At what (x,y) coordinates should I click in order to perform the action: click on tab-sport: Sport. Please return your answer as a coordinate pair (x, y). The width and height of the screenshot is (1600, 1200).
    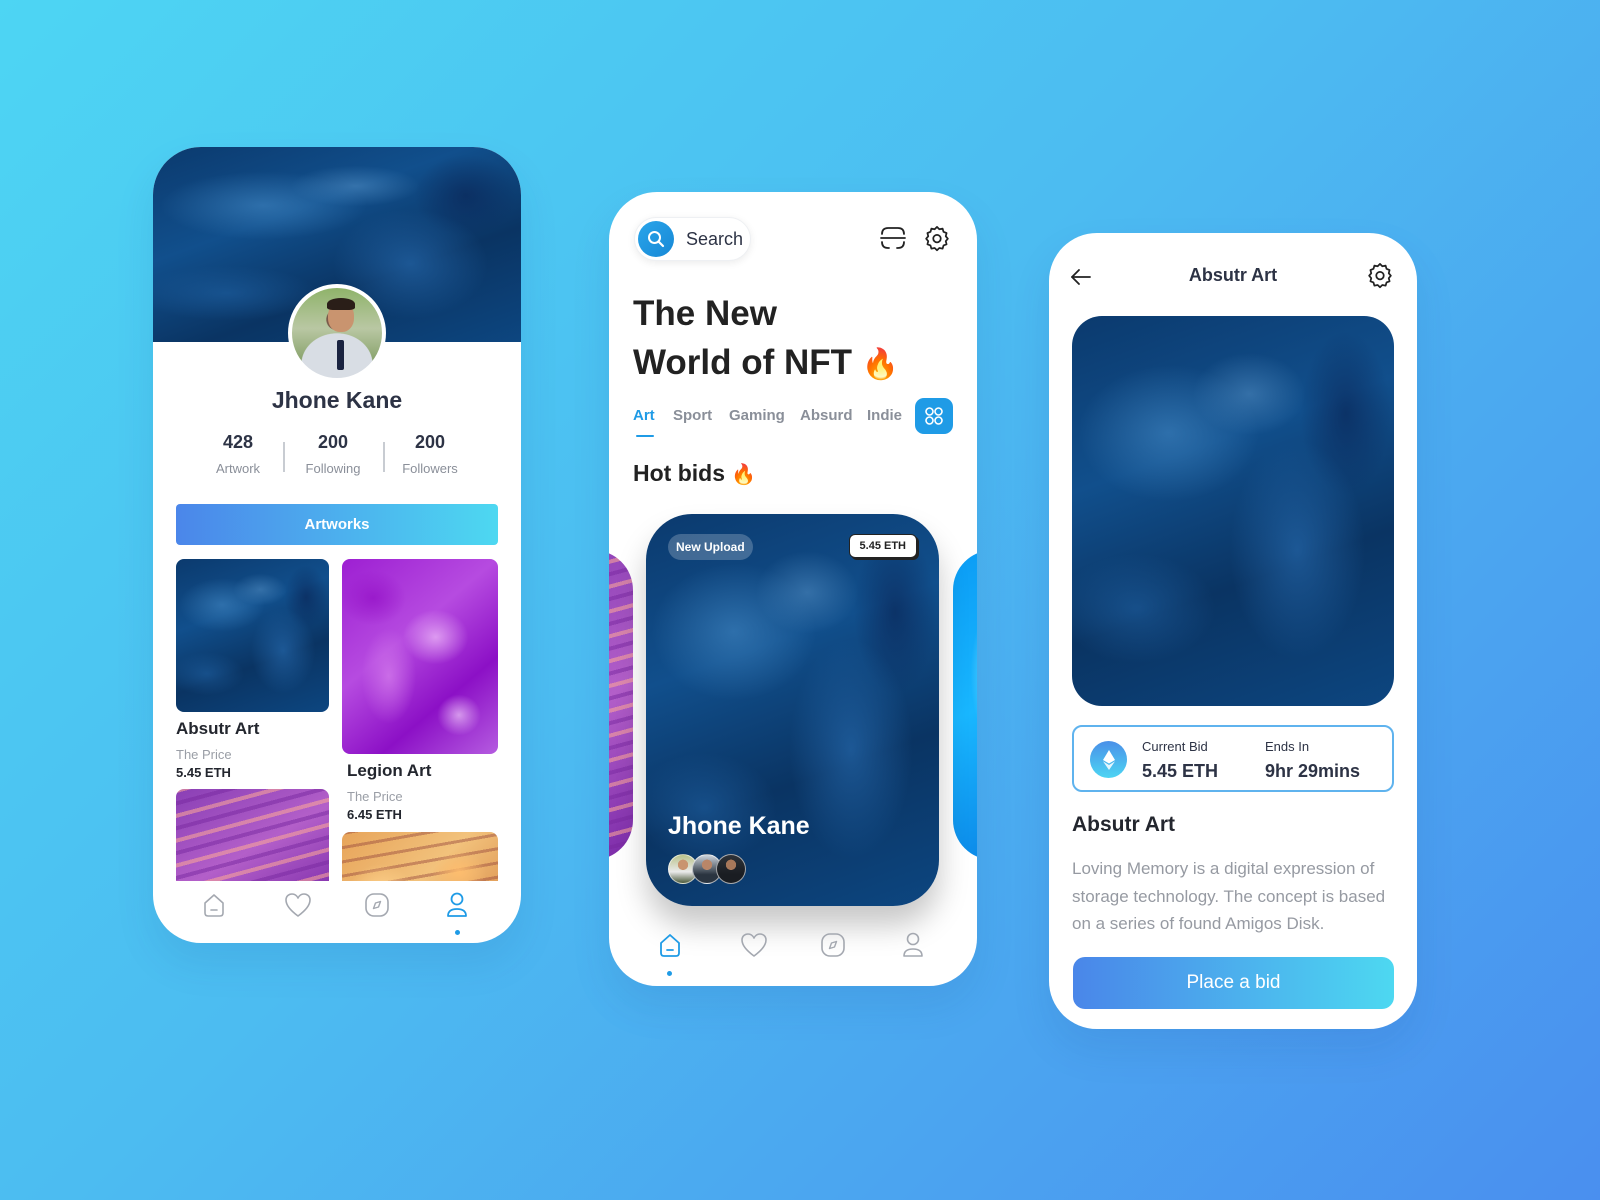
    Looking at the image, I should click on (692, 415).